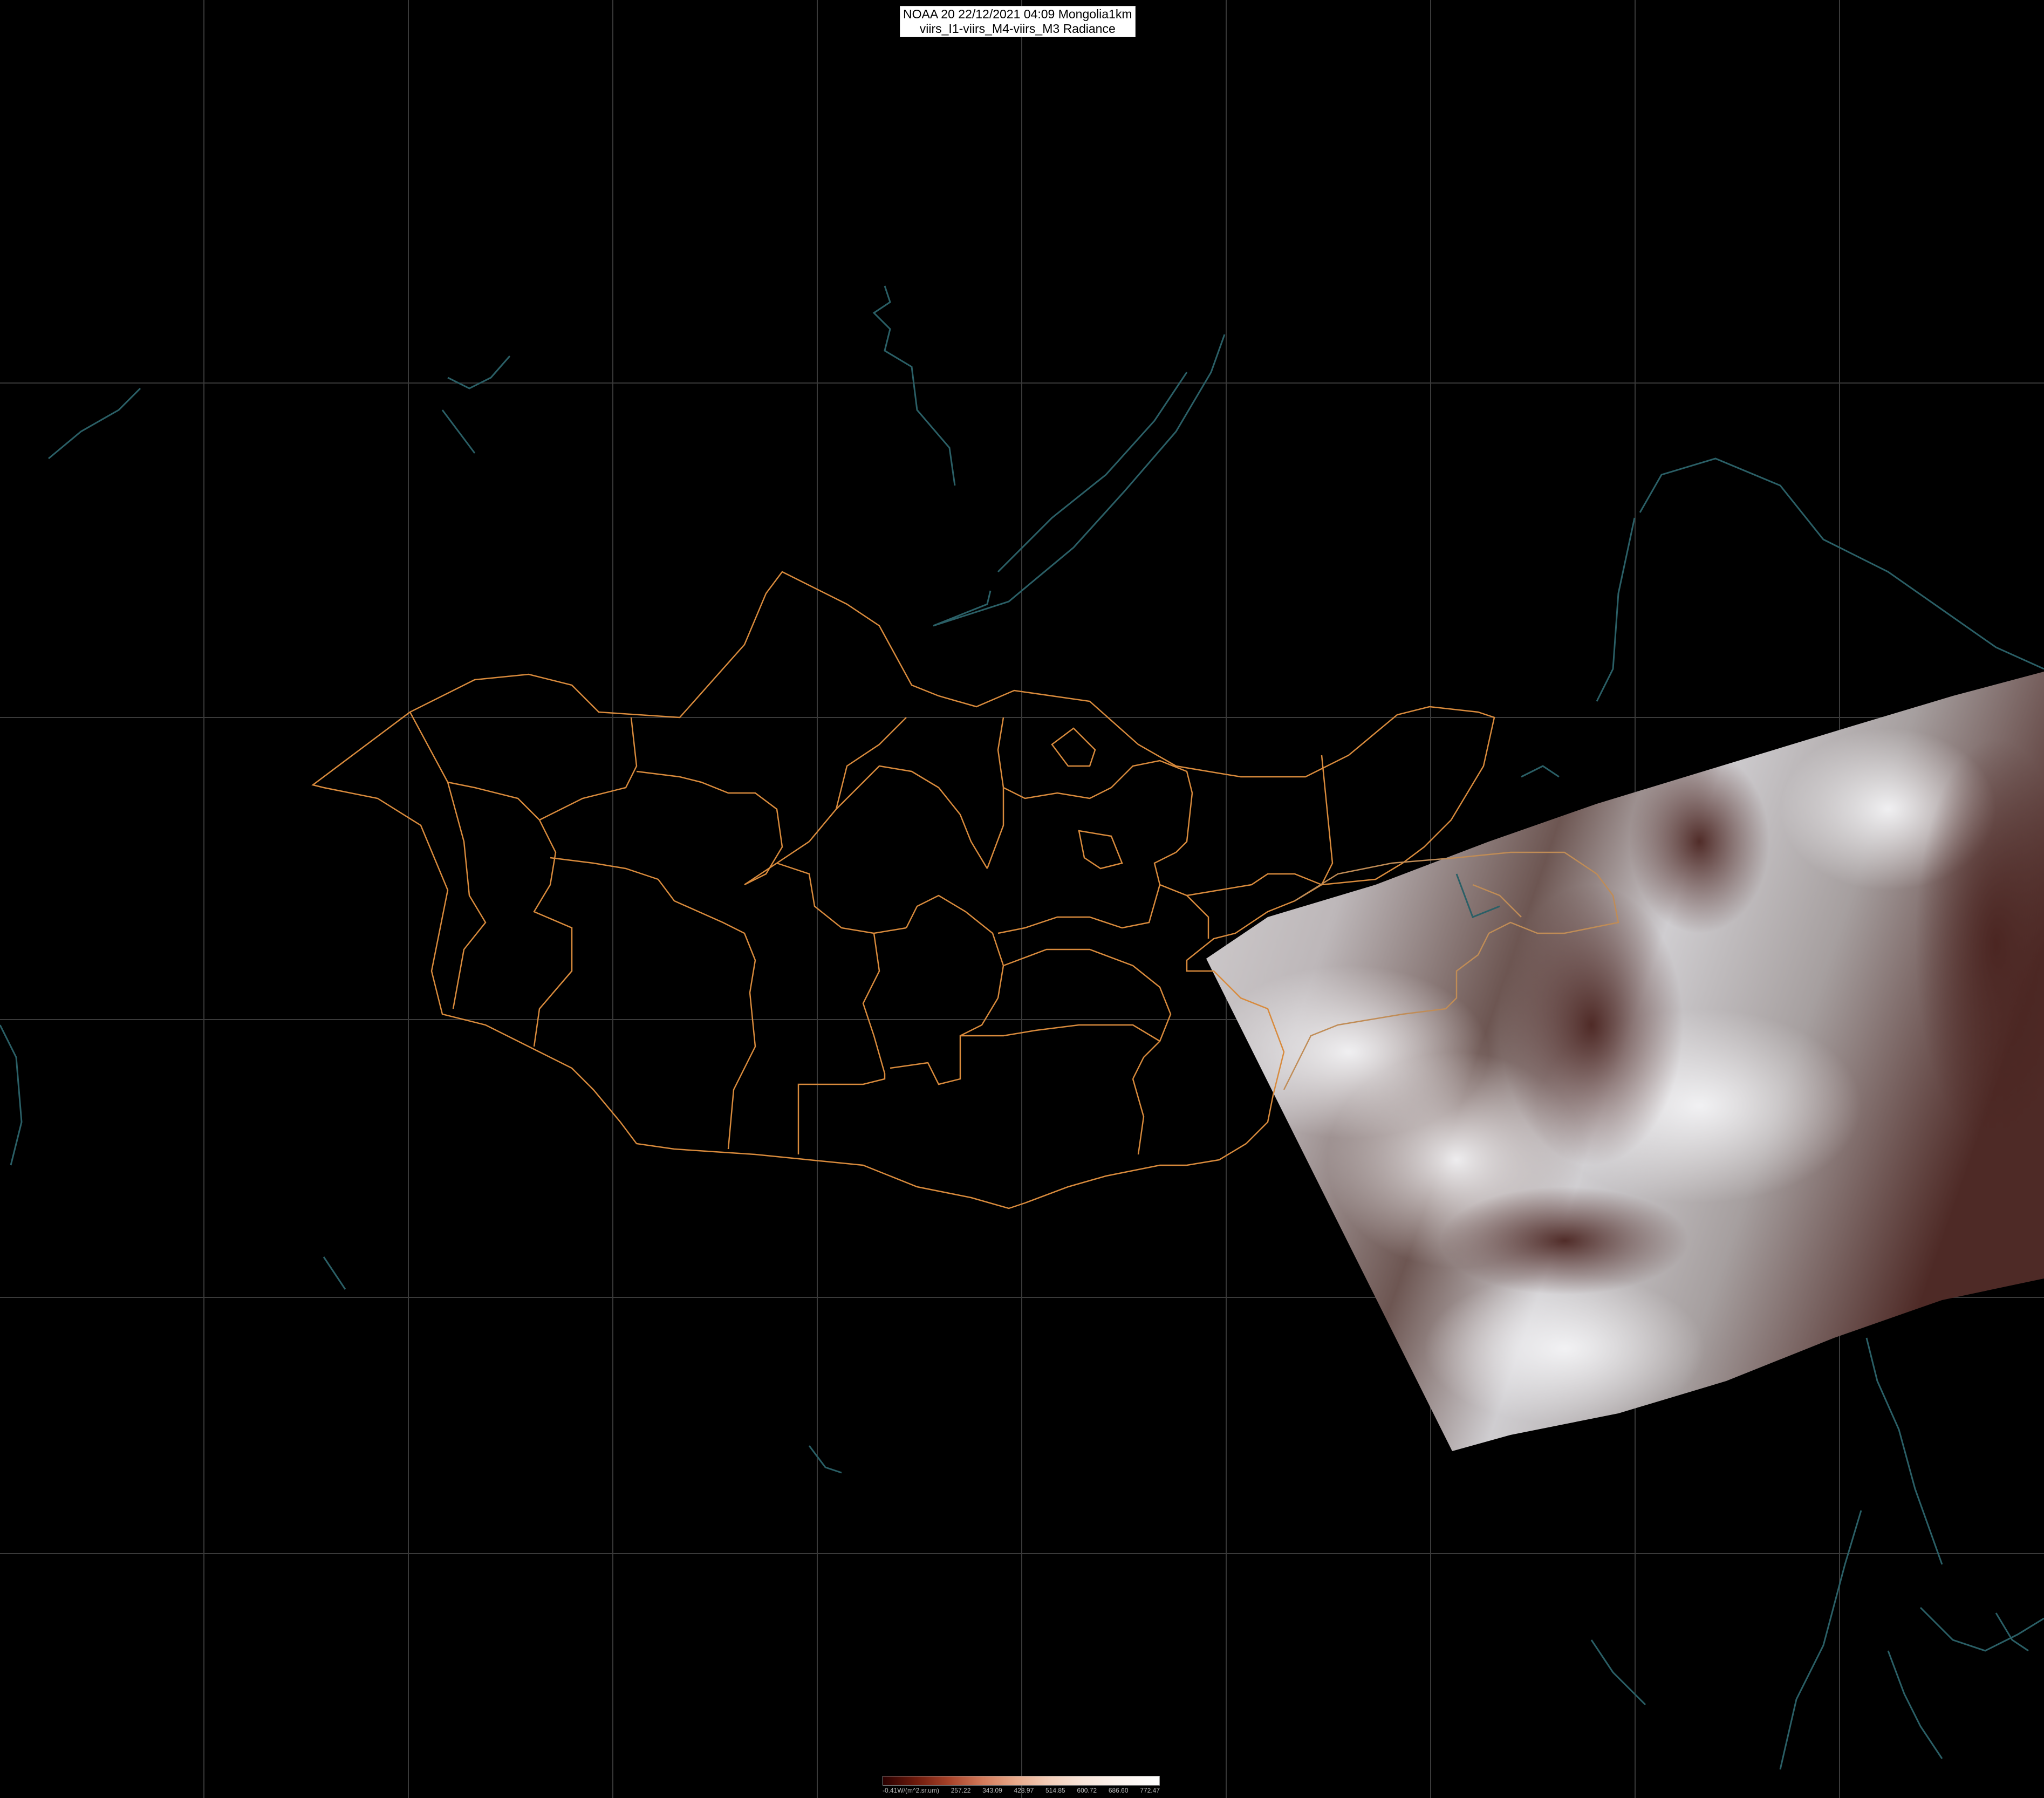 The image size is (2044, 1798). Describe the element at coordinates (961, 1790) in the screenshot. I see `legend-tick: 257.22` at that location.